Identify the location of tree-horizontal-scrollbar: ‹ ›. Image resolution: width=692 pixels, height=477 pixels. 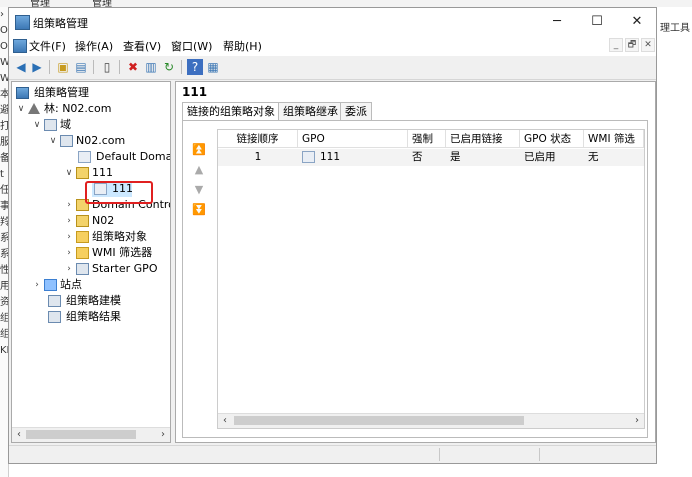
(91, 434).